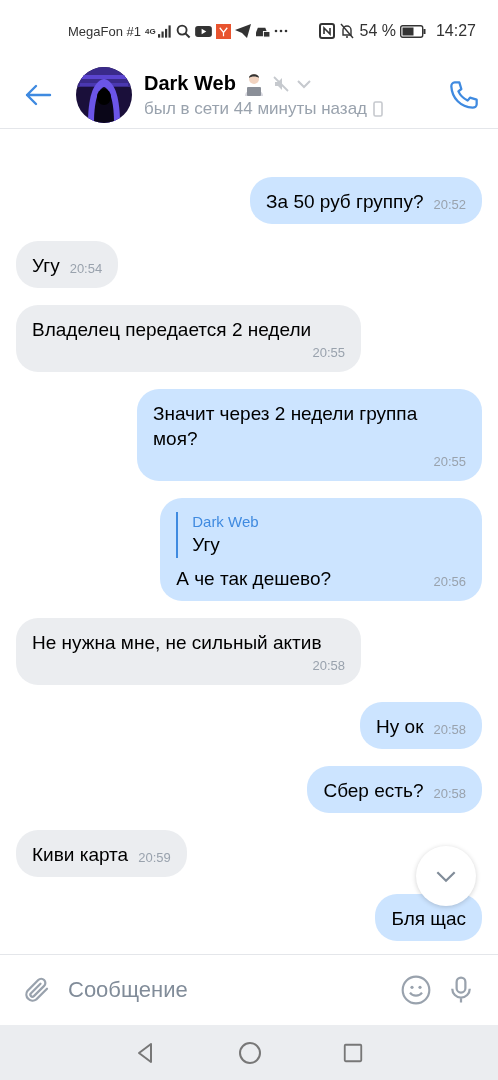  I want to click on message-text: Значит через 2 недели группа моя?, so click(286, 426).